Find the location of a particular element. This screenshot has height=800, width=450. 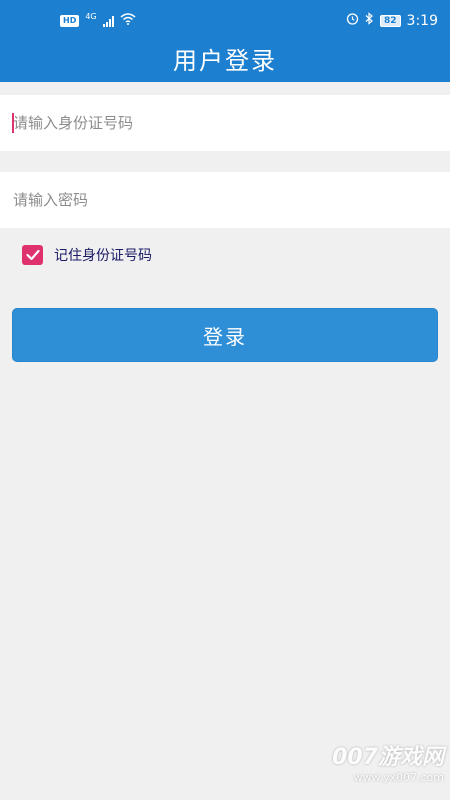

status-right: 82 3:19 is located at coordinates (392, 20).